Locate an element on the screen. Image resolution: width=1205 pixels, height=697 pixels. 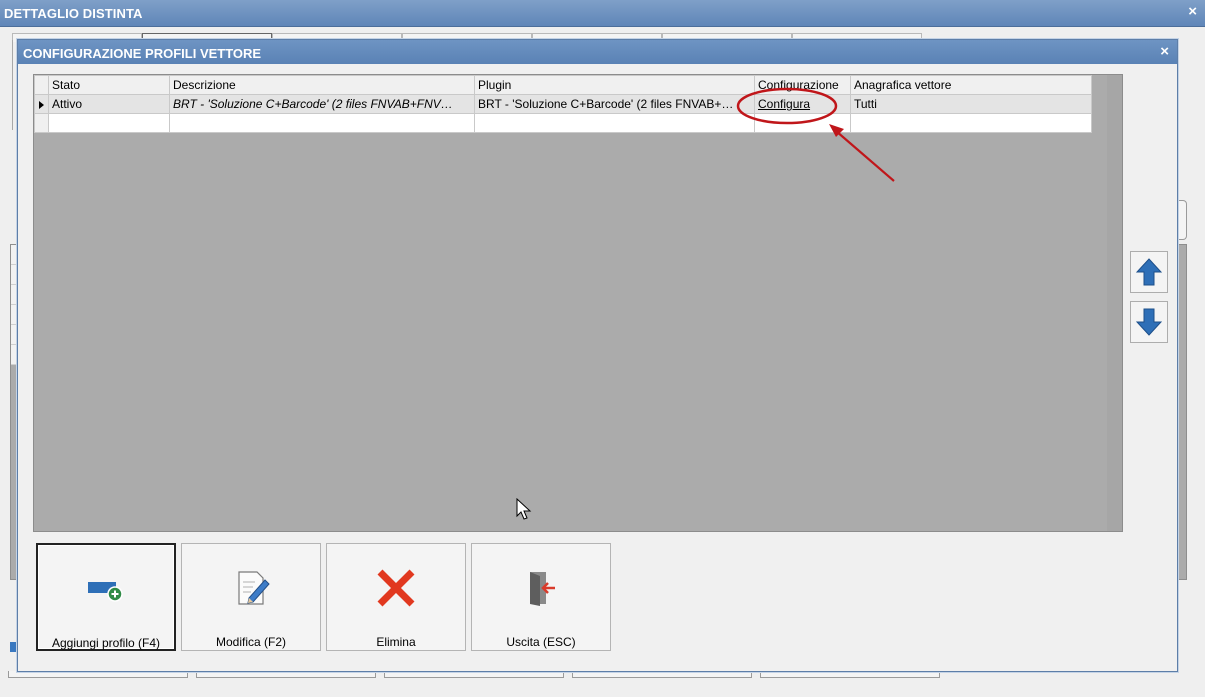
column-header-anagrafica: Anagrafica vettore is located at coordinates (971, 85).